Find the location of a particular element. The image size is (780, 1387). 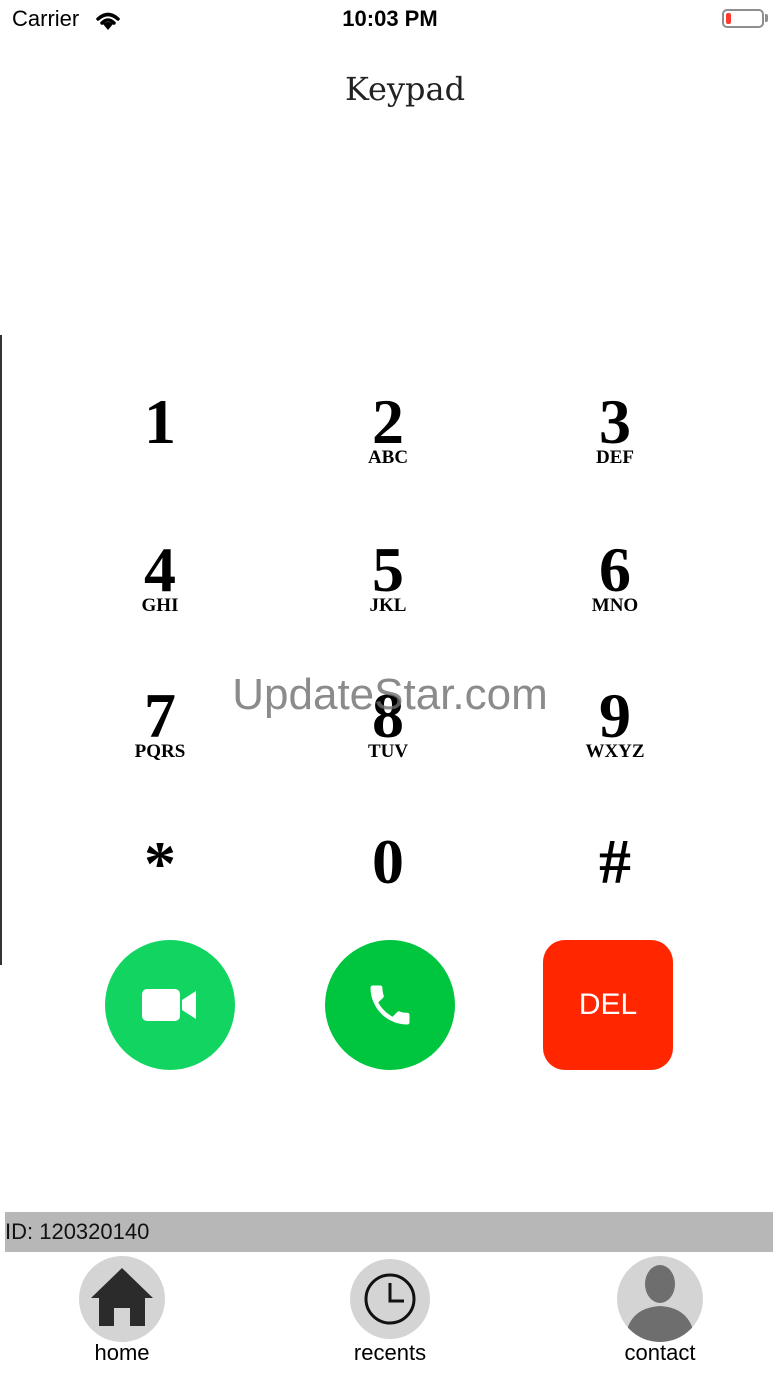

key-digit: 4 is located at coordinates (160, 569).